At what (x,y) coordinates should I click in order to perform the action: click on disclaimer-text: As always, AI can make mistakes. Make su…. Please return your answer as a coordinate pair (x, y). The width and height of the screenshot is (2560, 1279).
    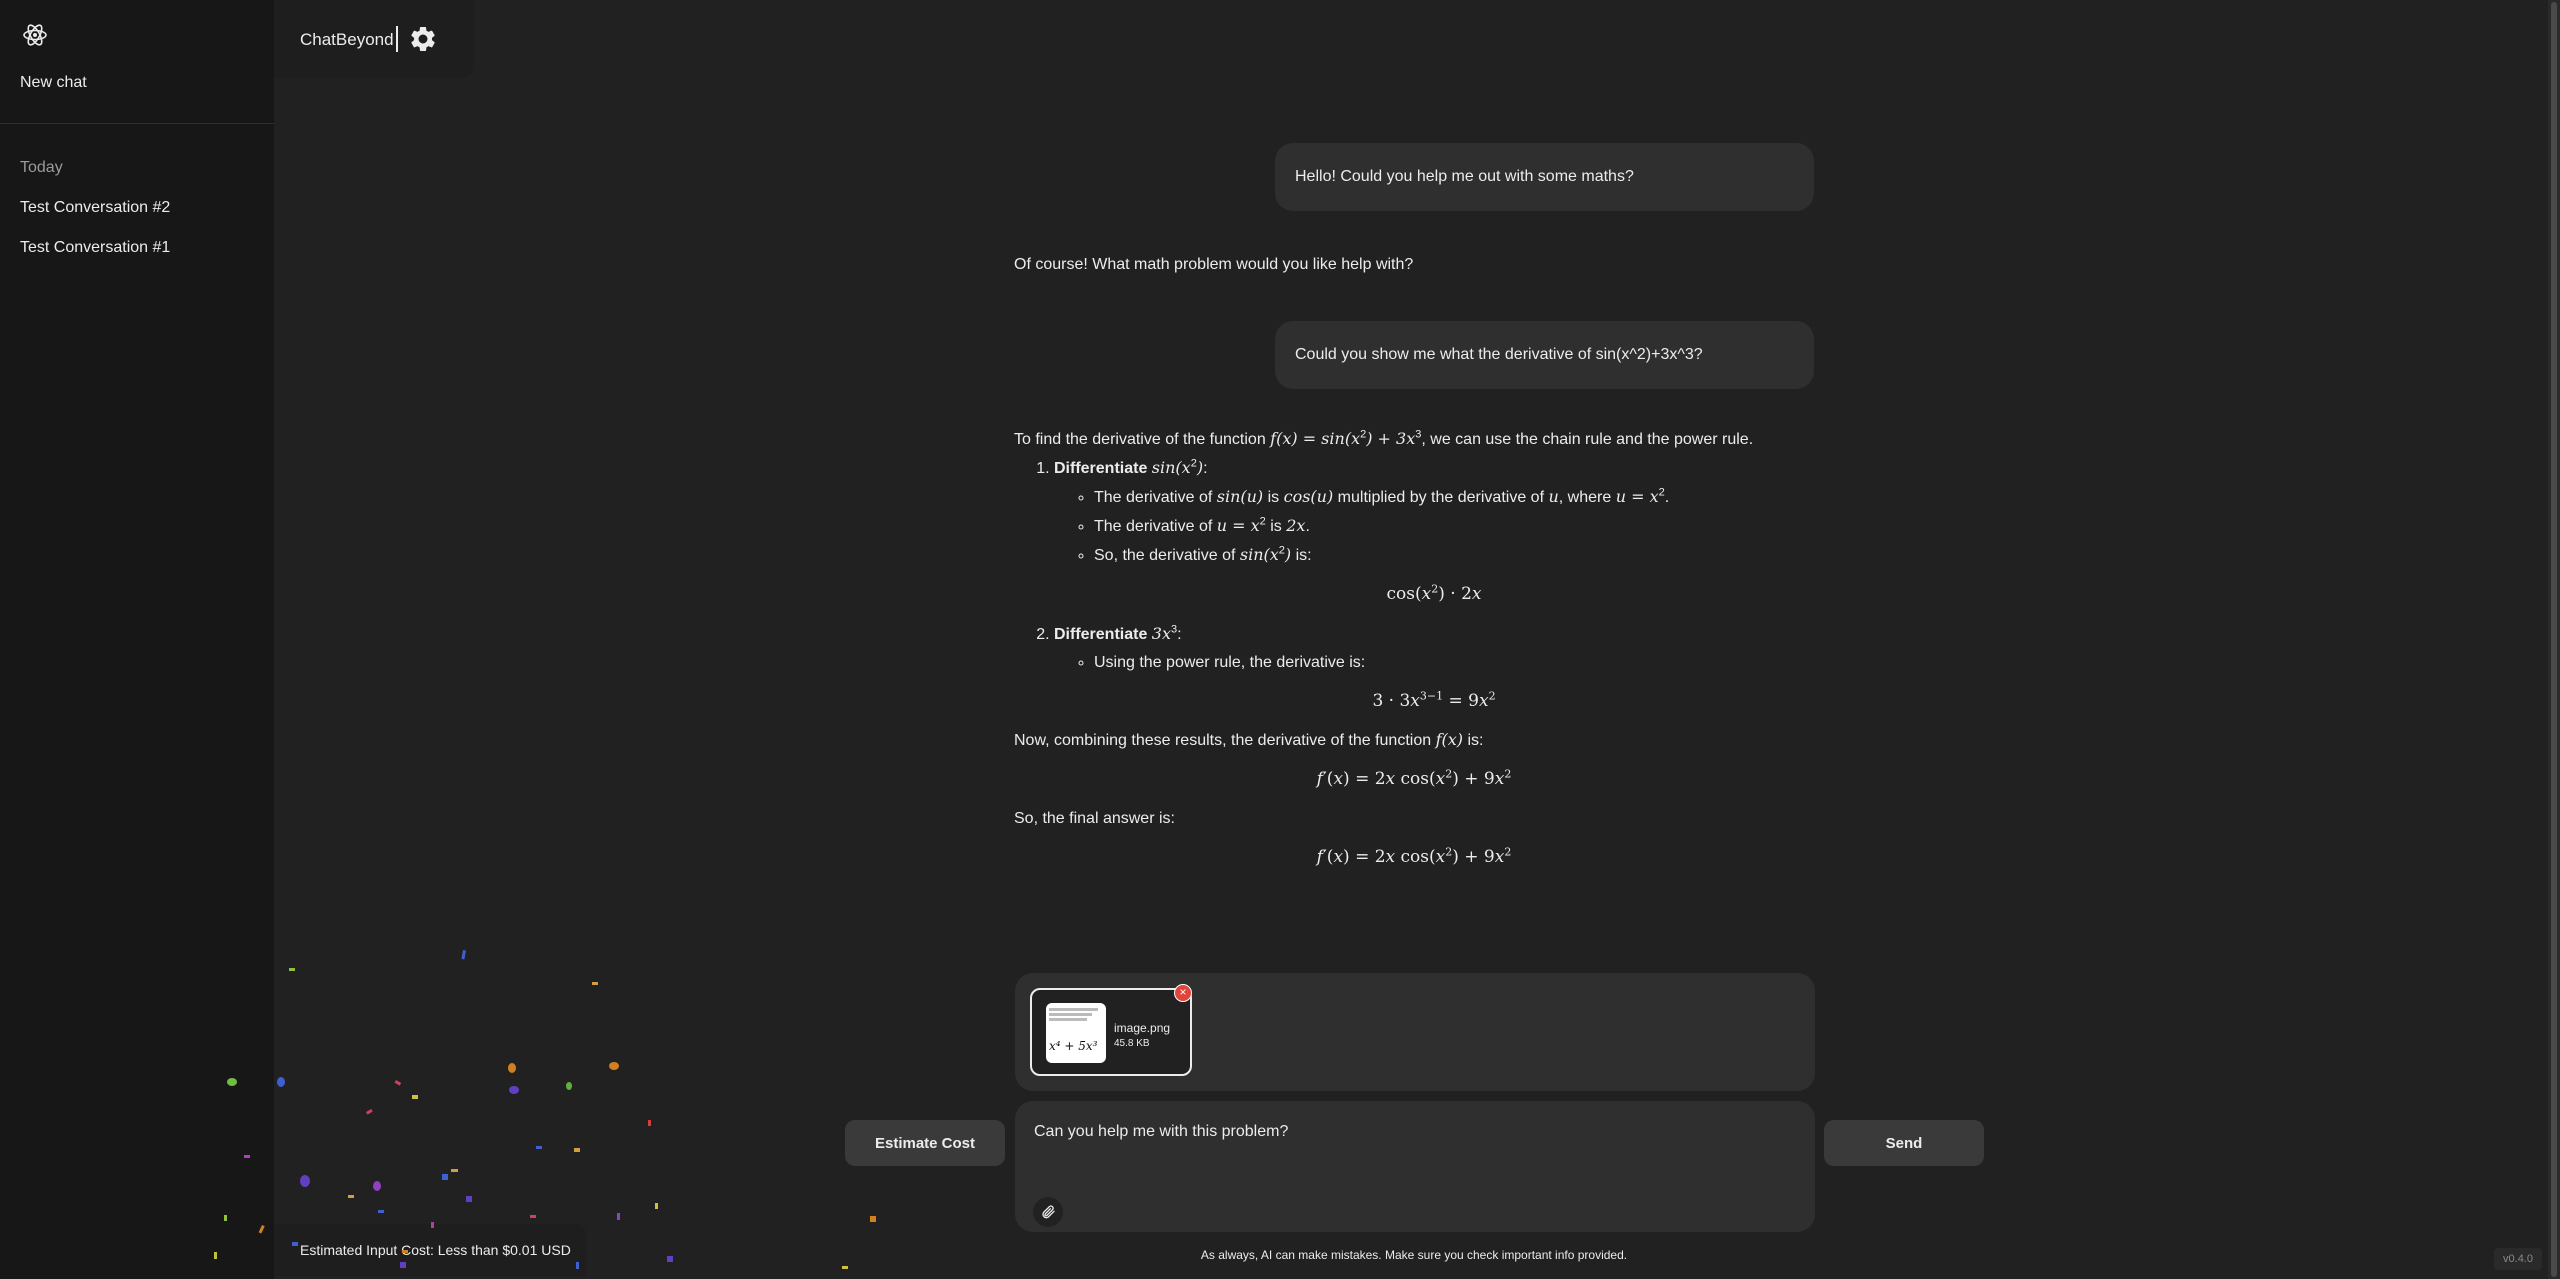
    Looking at the image, I should click on (1414, 1255).